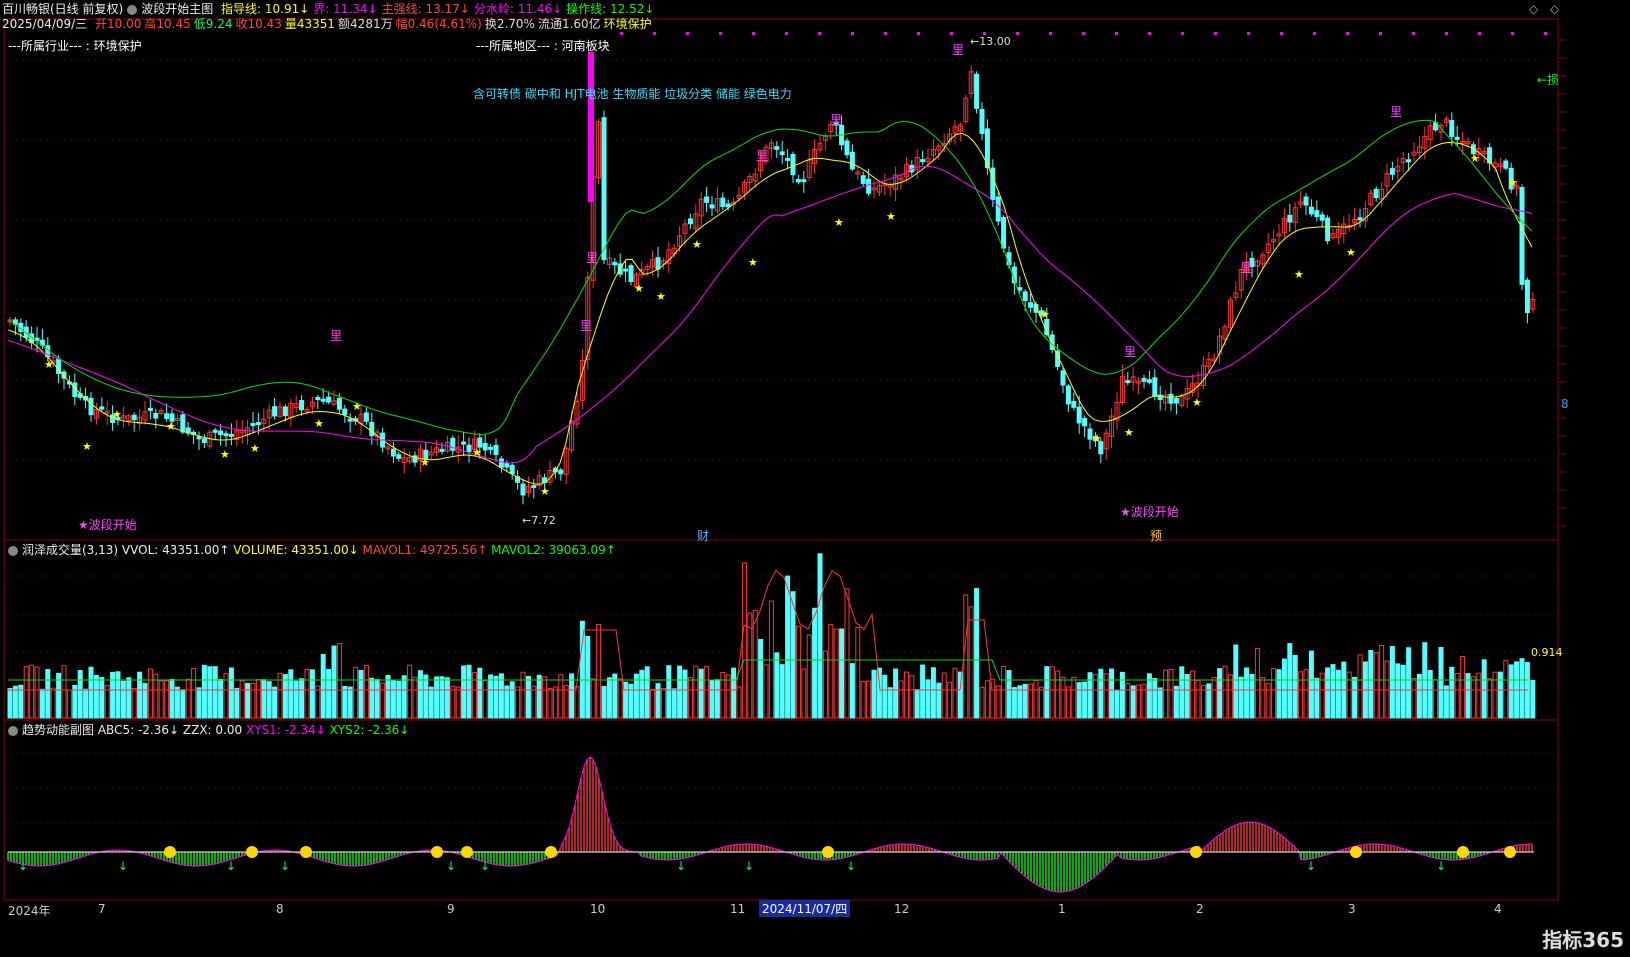 This screenshot has height=957, width=1630. What do you see at coordinates (258, 24) in the screenshot?
I see `quote-item-3: 收10.43` at bounding box center [258, 24].